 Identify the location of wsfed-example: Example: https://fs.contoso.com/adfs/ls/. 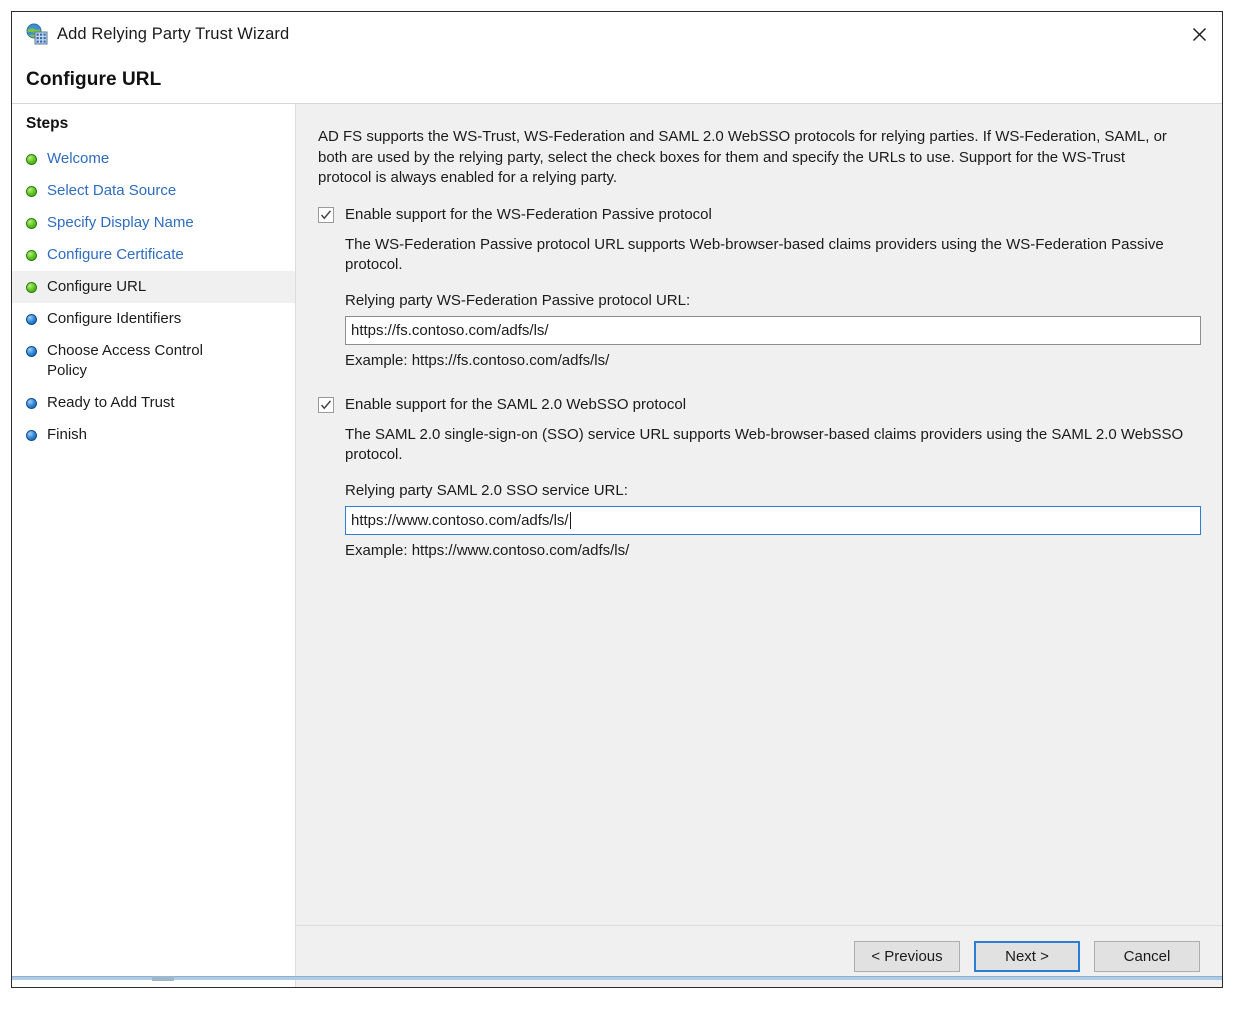
(477, 360).